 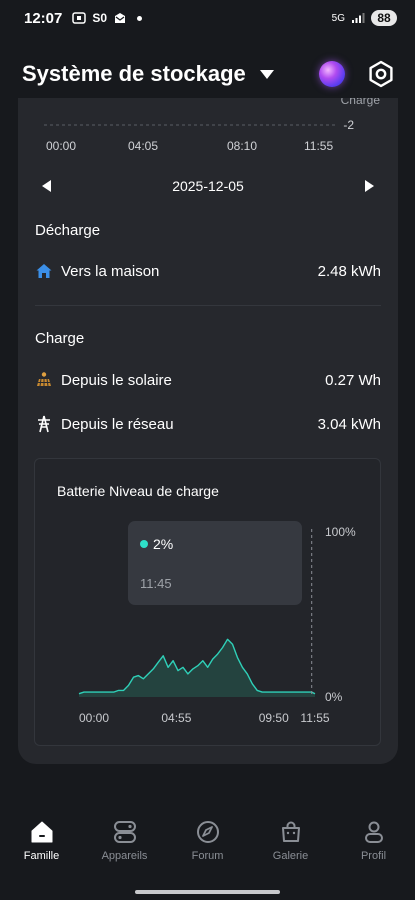 I want to click on nav-item-galerie: Galerie, so click(x=291, y=841).